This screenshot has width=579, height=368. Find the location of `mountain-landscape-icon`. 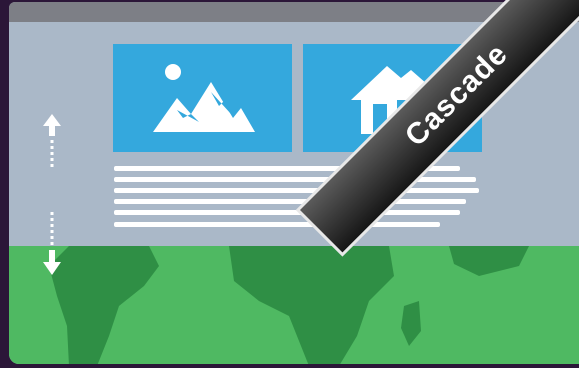

mountain-landscape-icon is located at coordinates (204, 98).